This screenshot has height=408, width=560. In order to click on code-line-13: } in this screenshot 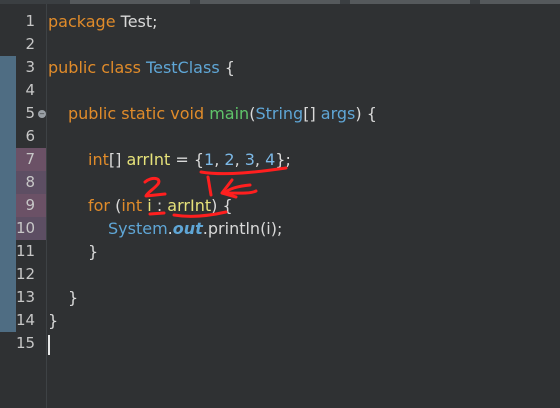, I will do `click(304, 297)`.